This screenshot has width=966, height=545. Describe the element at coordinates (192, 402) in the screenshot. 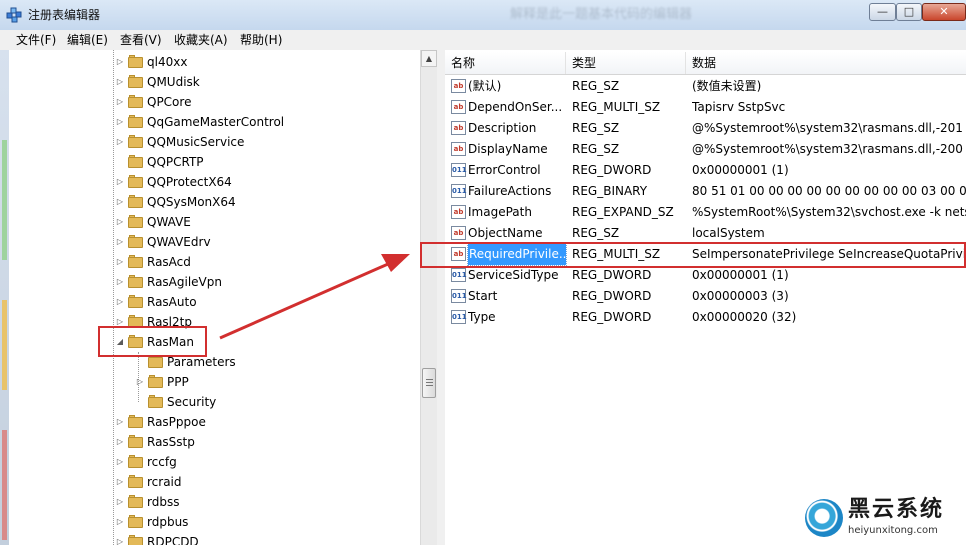

I see `tree-item-label: Security` at that location.